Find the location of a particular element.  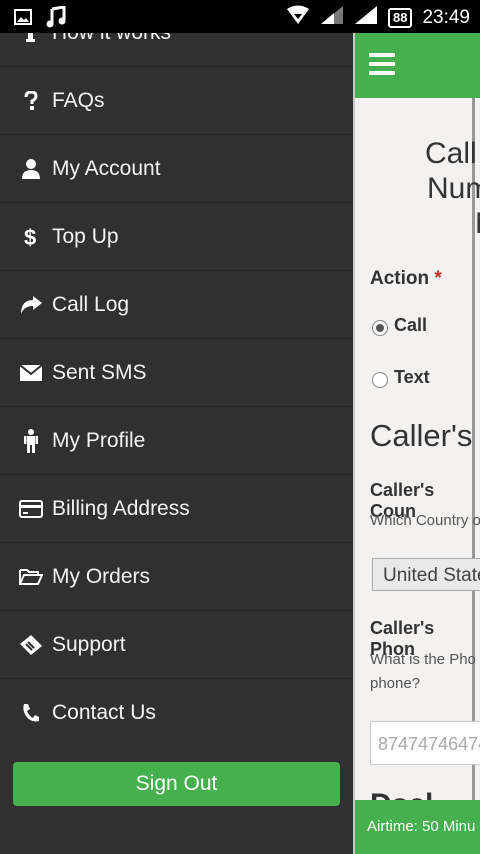

menu-item-how-it-works: How it works is located at coordinates (176, 50).